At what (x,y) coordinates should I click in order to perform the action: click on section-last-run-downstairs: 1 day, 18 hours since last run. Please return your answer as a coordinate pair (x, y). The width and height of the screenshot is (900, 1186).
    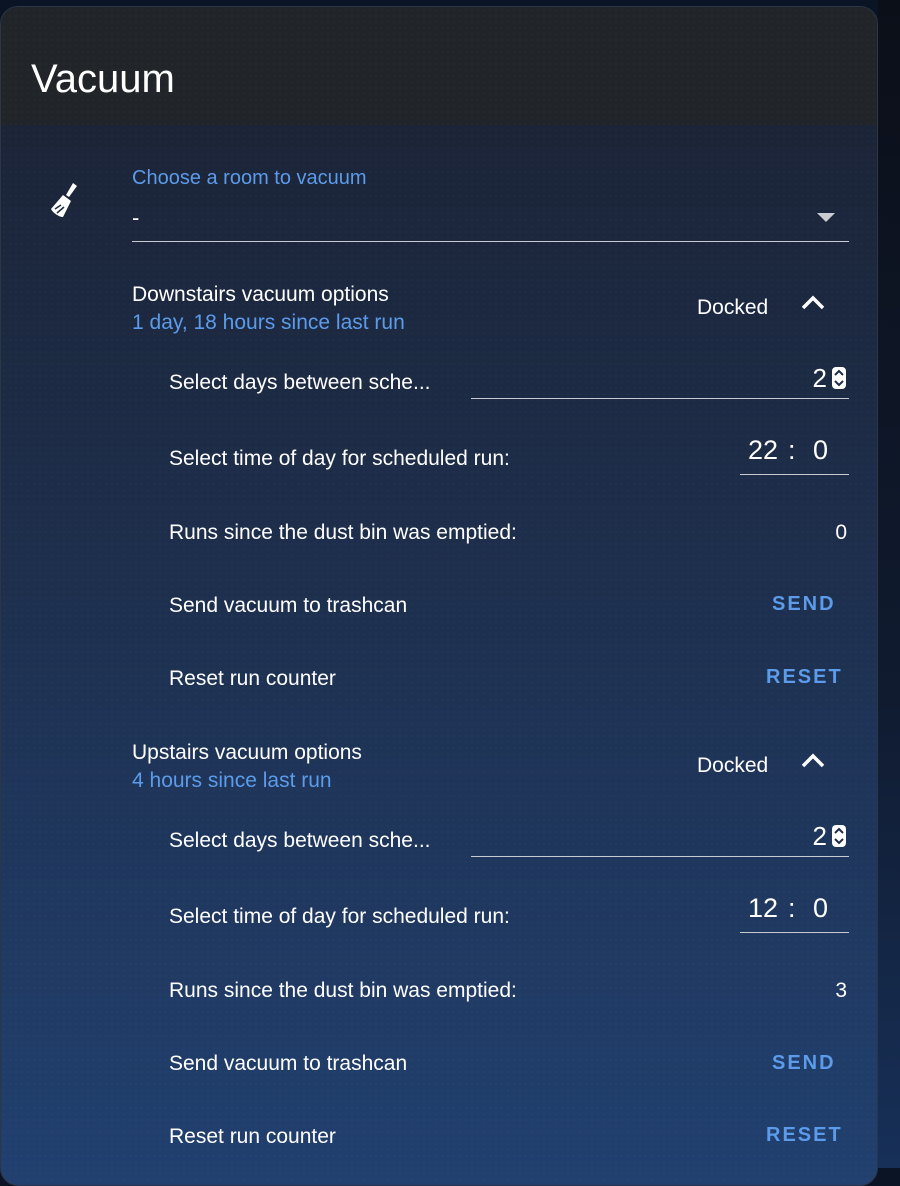
    Looking at the image, I should click on (268, 322).